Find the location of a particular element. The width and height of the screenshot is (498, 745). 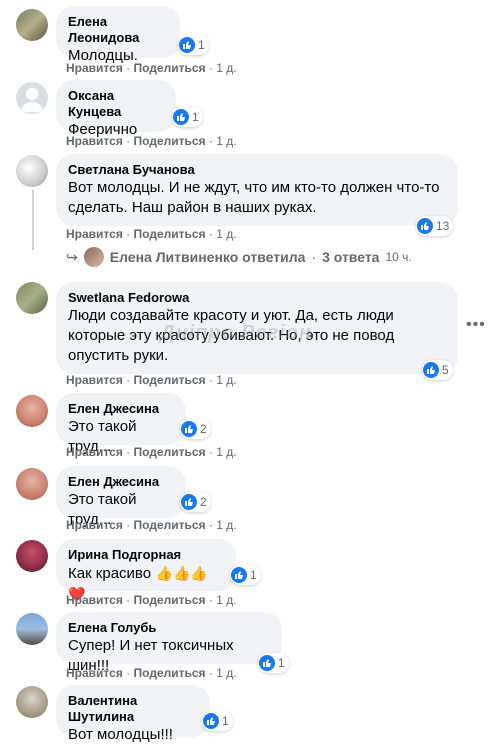

reply-author: Елена Литвиненко ответила is located at coordinates (208, 257).